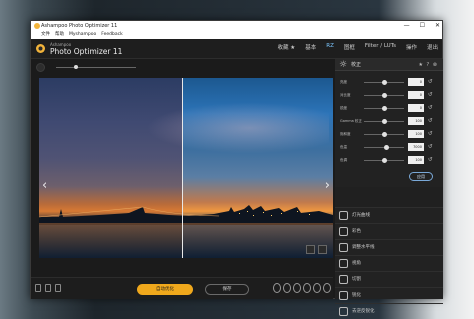  What do you see at coordinates (322, 249) in the screenshot?
I see `split-view-icon` at bounding box center [322, 249].